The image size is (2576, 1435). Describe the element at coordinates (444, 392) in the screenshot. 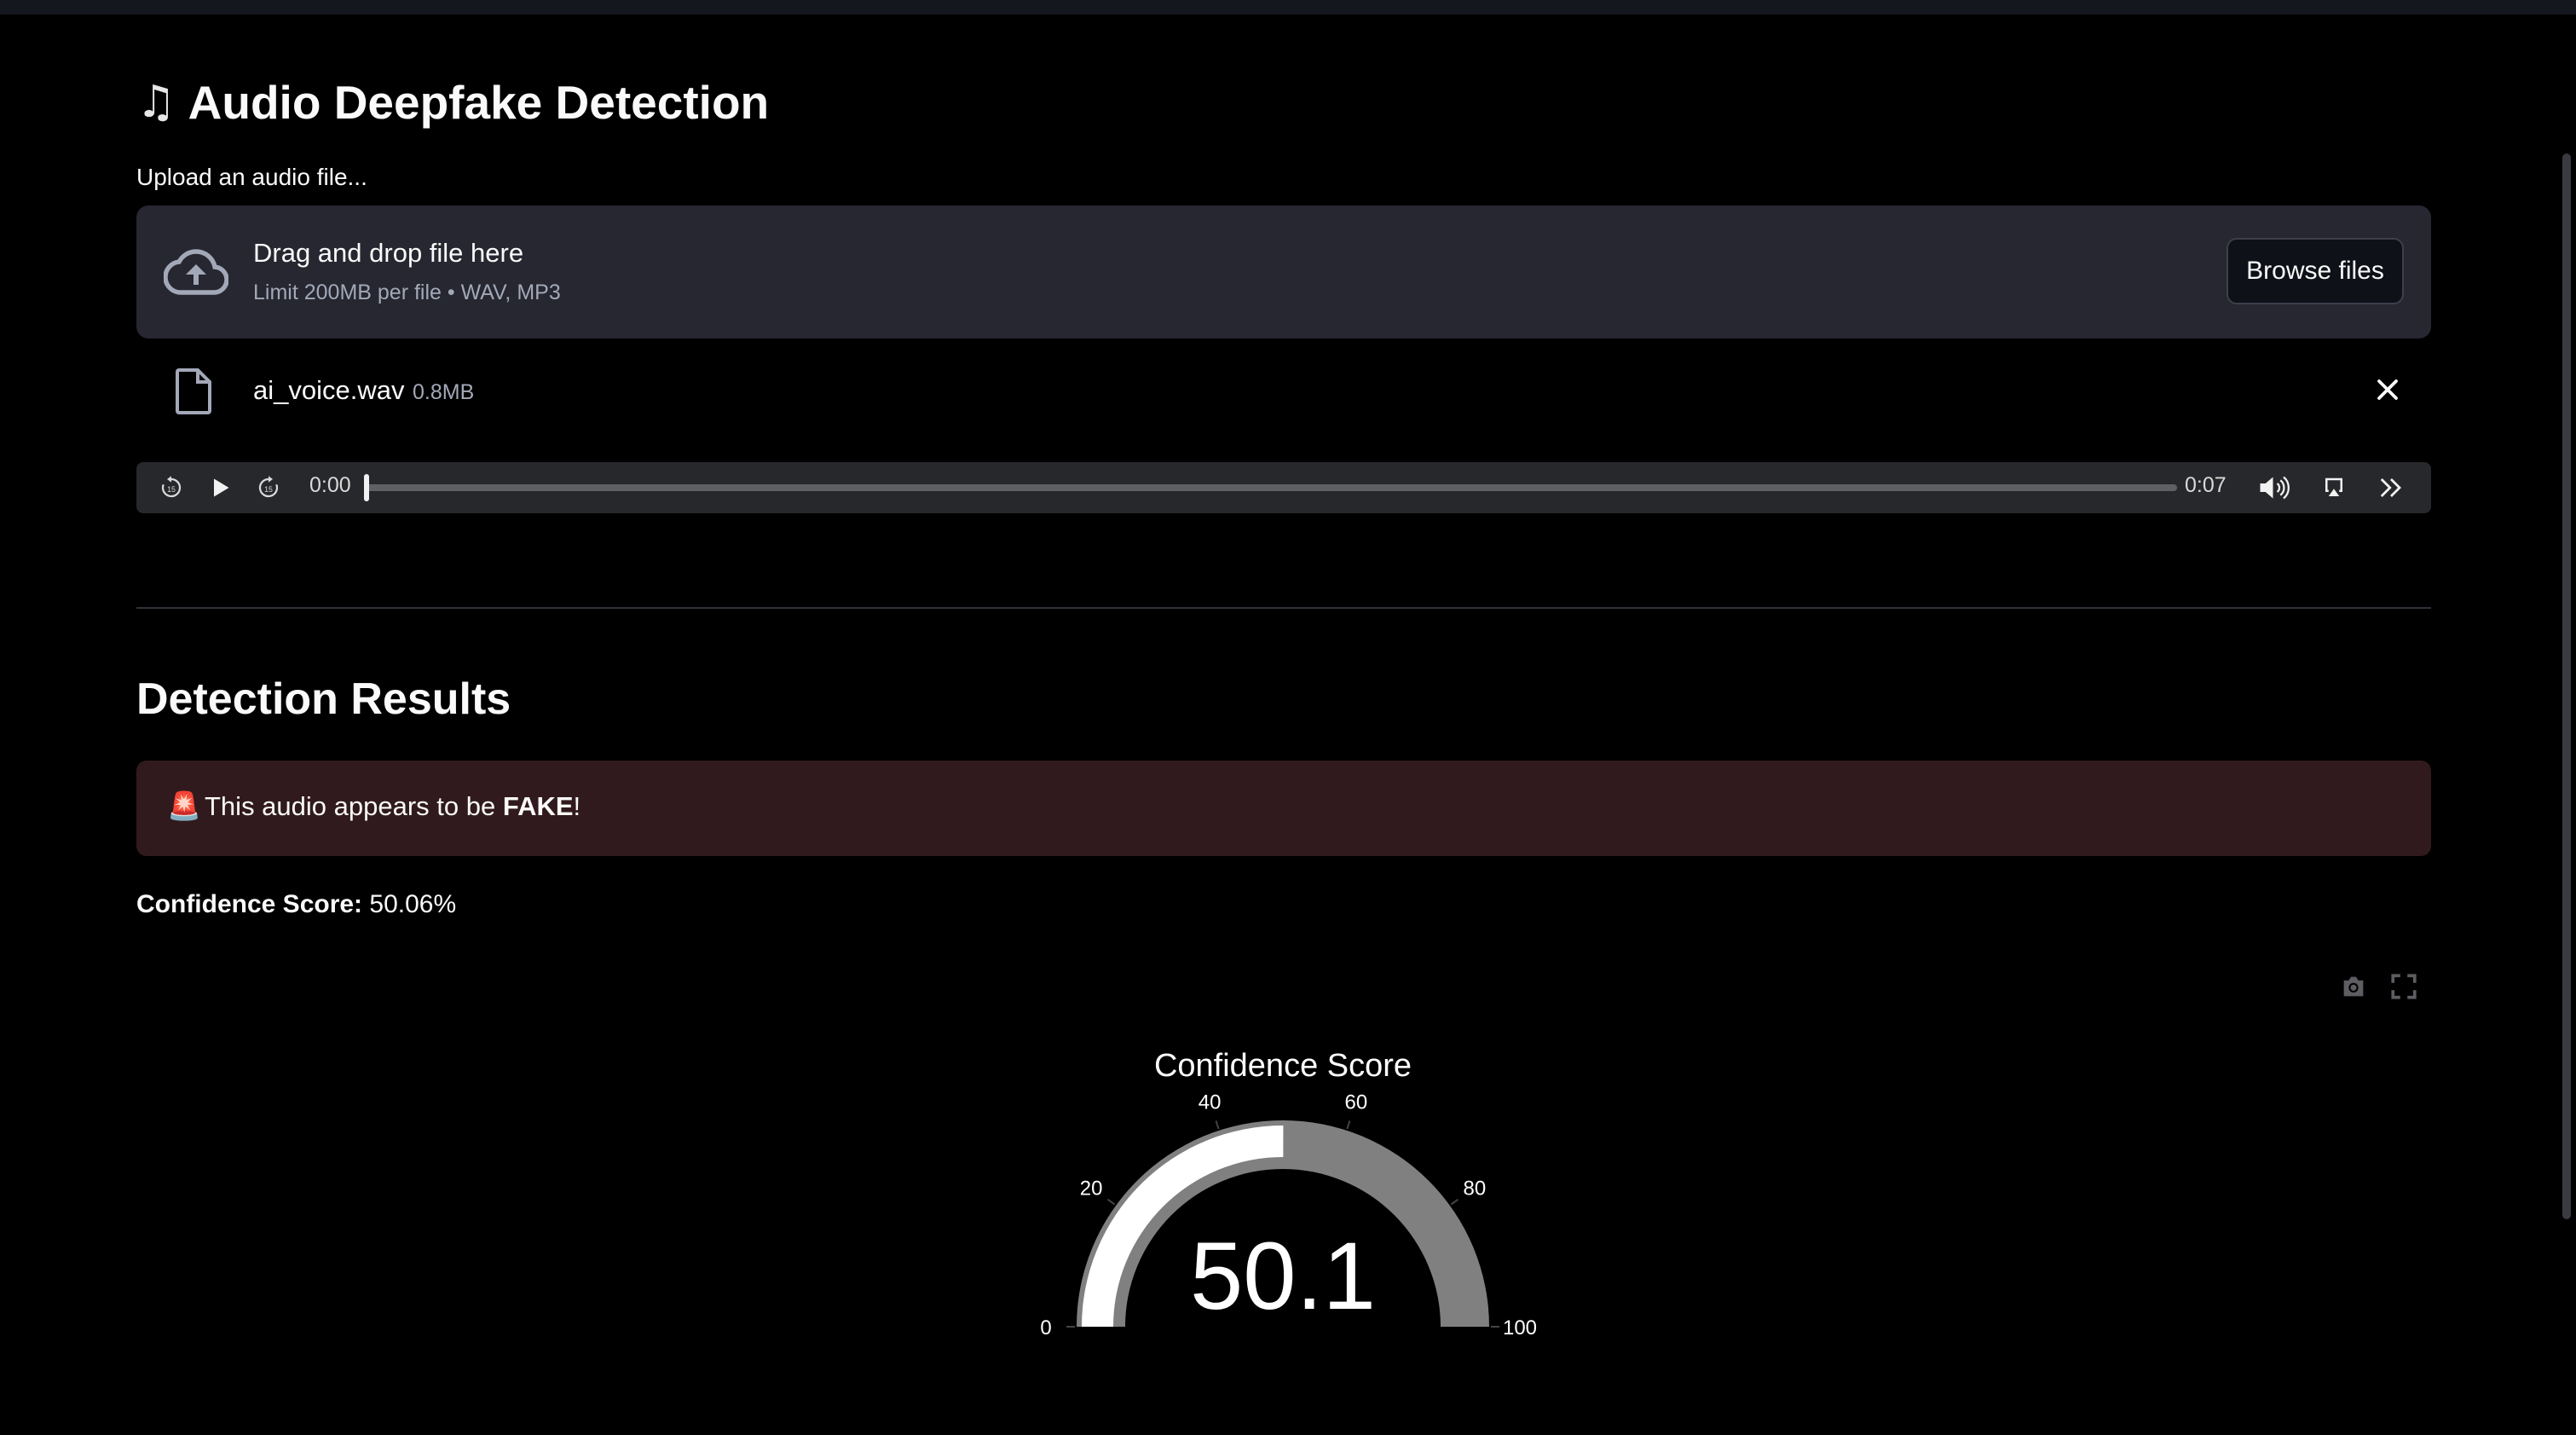

I see `uploaded-file-size: 0.8MB` at that location.